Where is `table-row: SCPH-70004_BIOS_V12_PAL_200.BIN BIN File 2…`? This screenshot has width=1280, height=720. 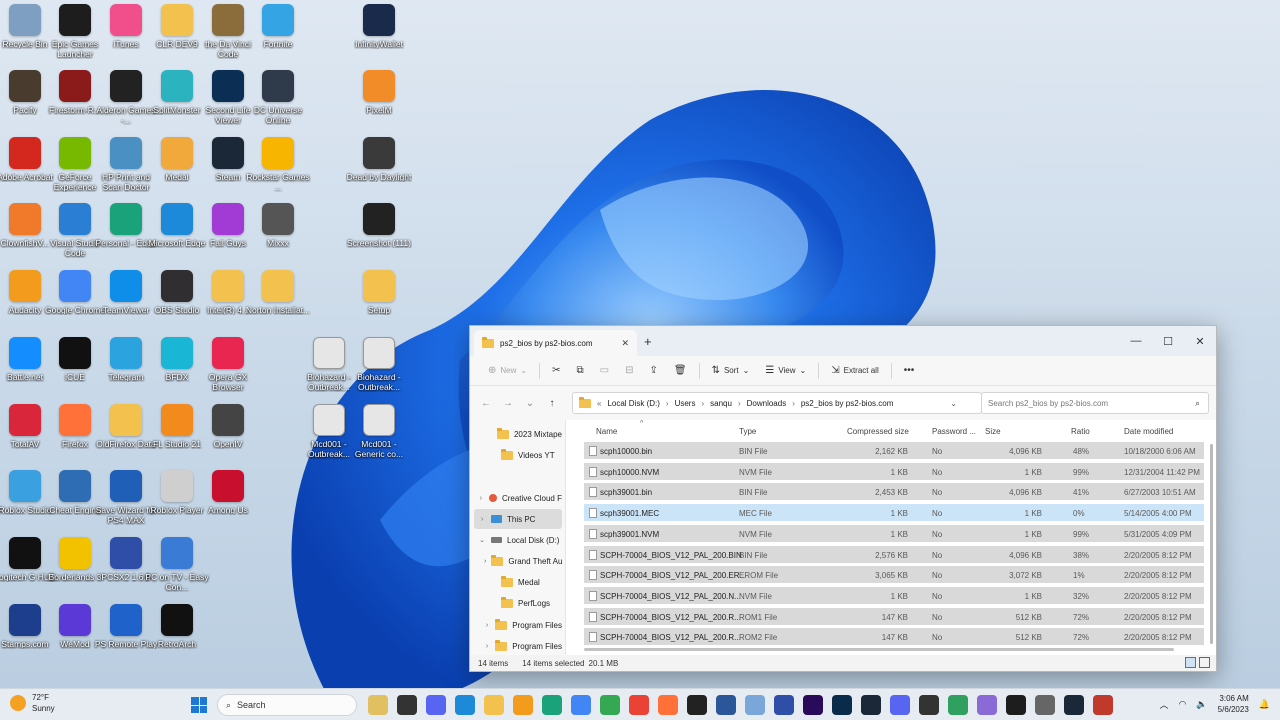
table-row: SCPH-70004_BIOS_V12_PAL_200.BIN BIN File 2… is located at coordinates (894, 555).